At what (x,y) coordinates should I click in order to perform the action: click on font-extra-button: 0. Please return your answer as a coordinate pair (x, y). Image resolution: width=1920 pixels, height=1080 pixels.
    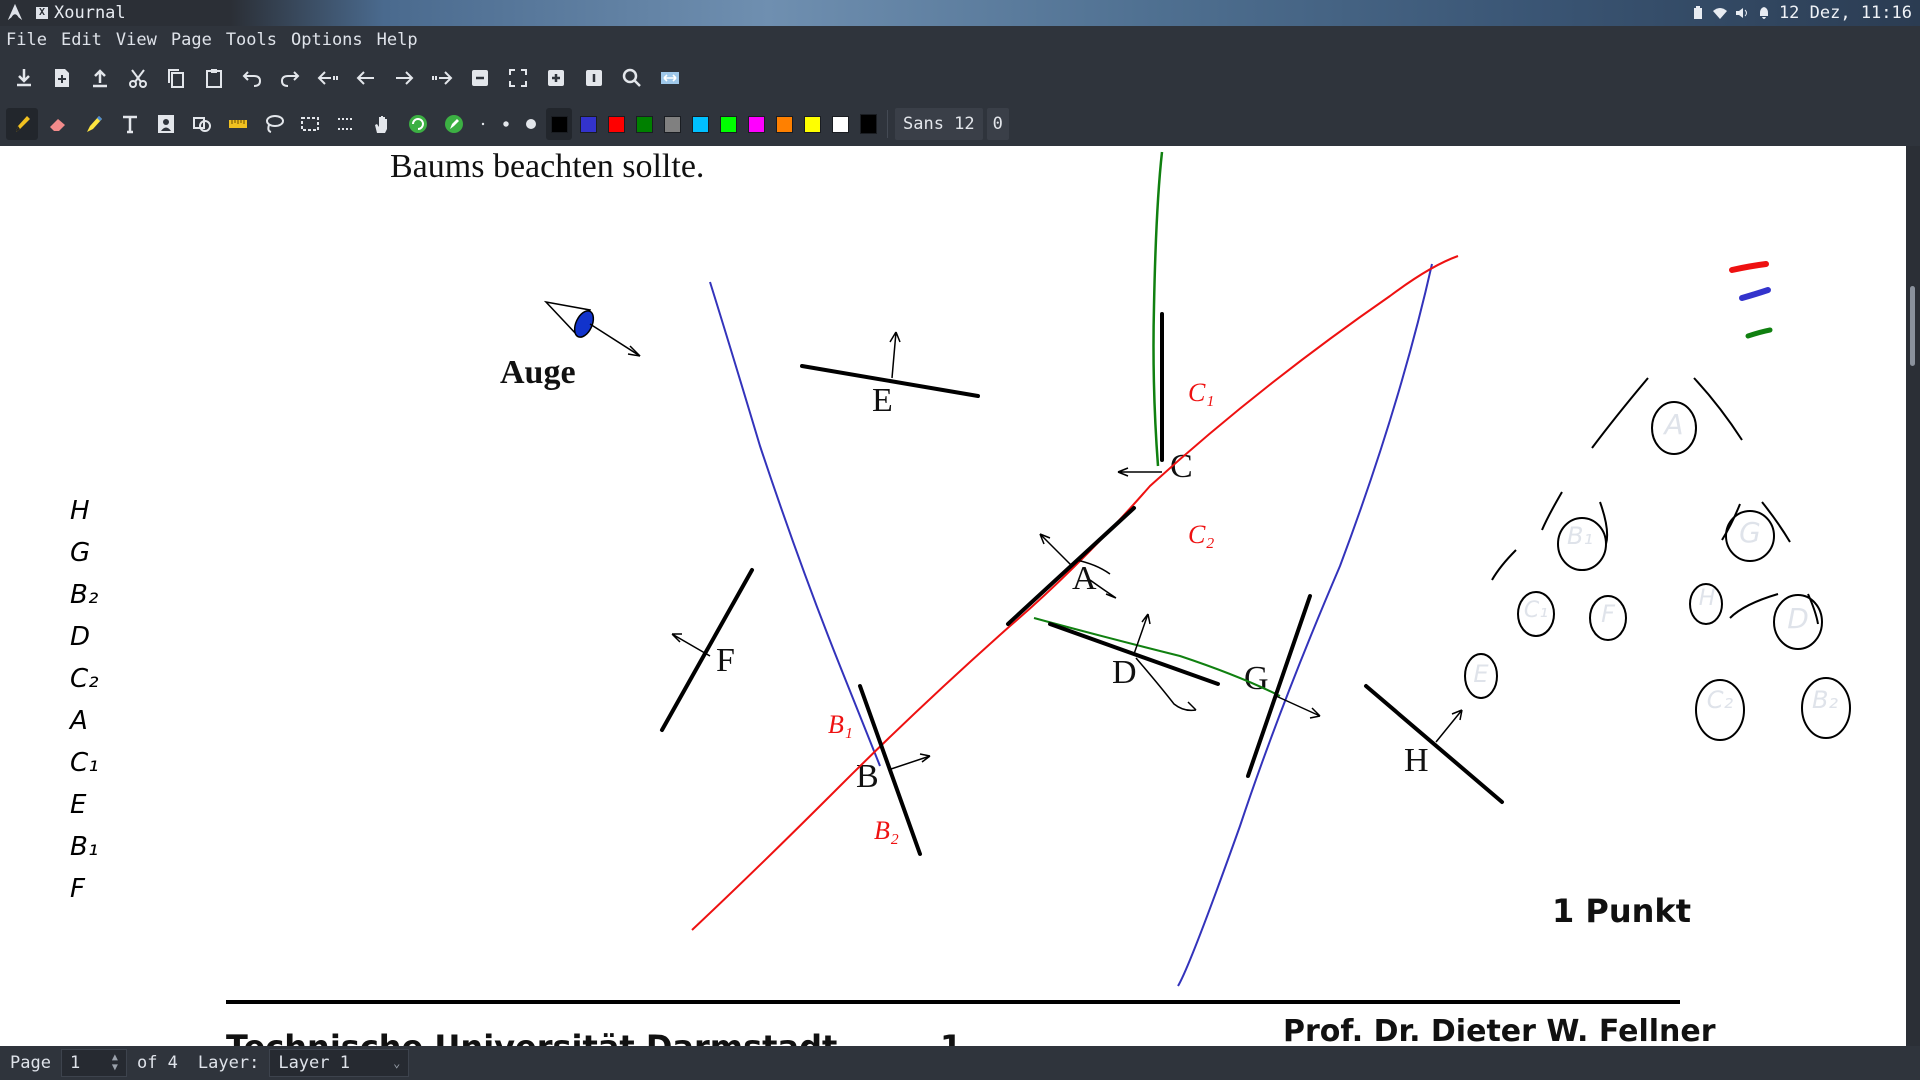
    Looking at the image, I should click on (997, 124).